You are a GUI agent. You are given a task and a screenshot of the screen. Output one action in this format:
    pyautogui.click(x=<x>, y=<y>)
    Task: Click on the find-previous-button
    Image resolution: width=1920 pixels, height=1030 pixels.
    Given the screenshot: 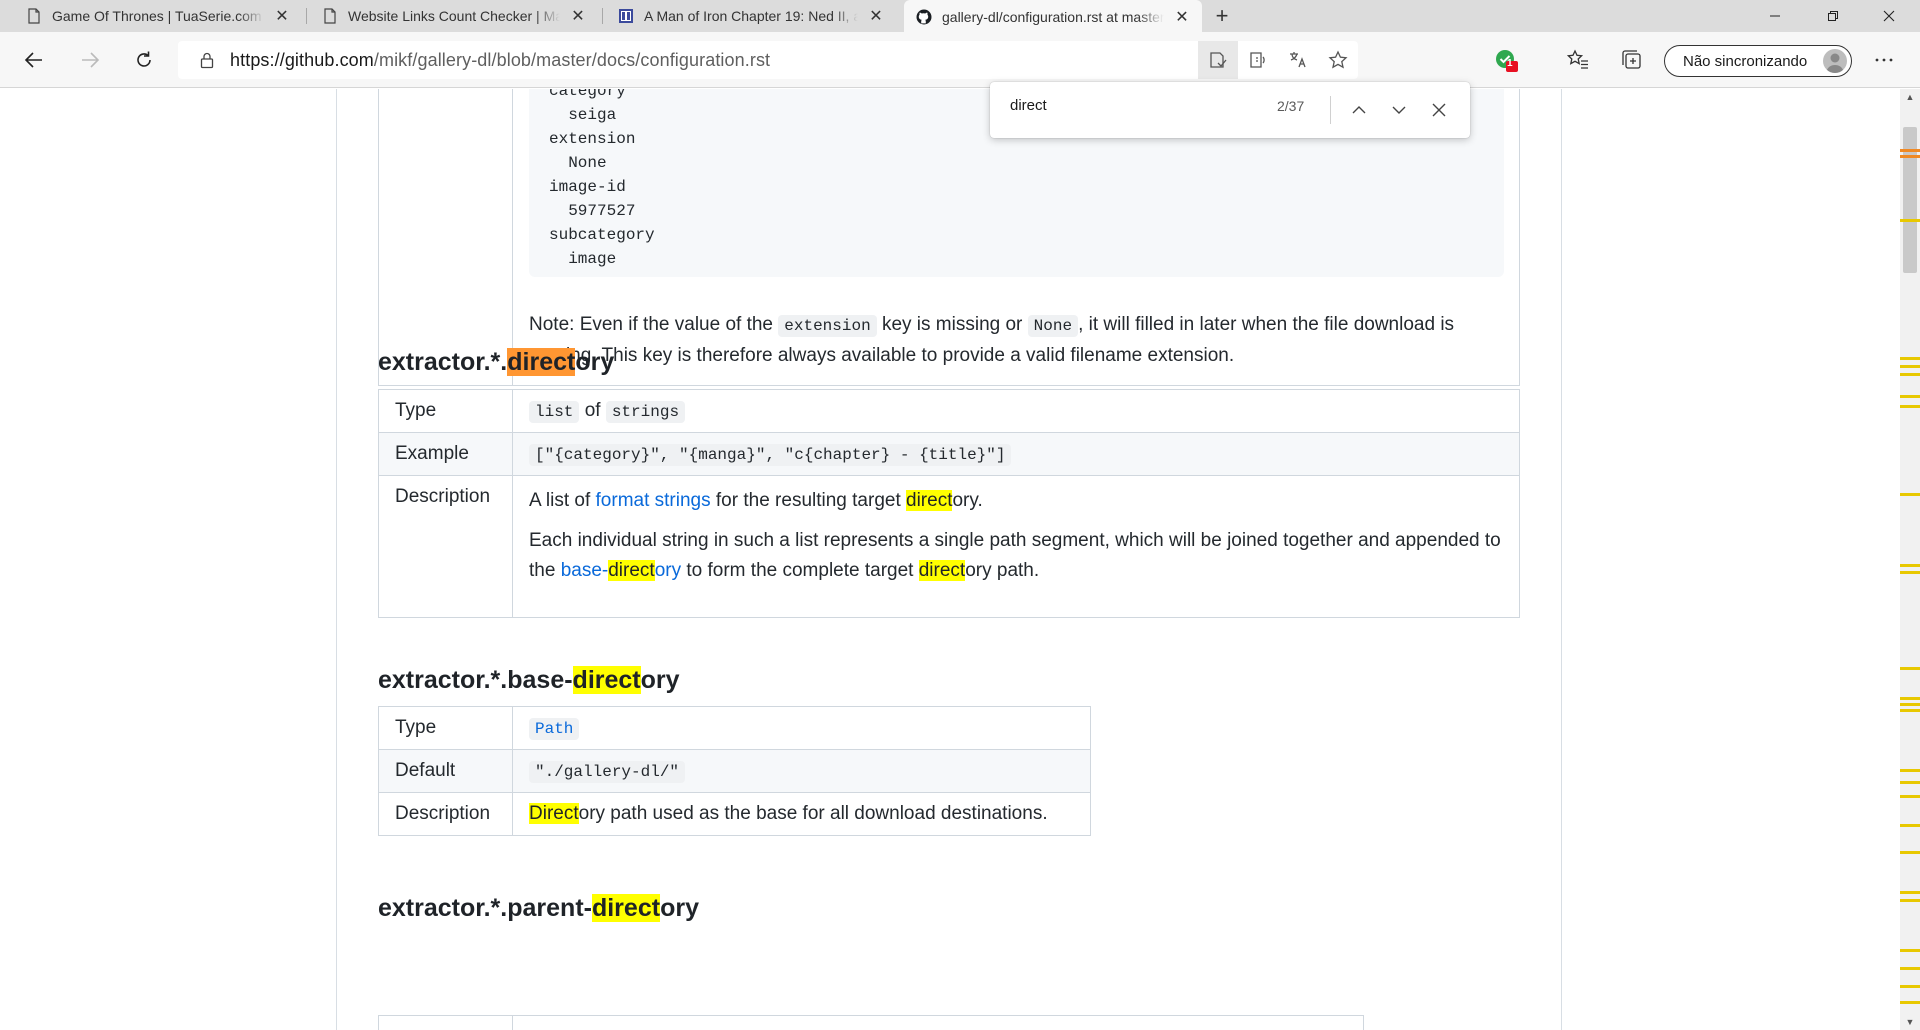 What is the action you would take?
    pyautogui.click(x=1359, y=110)
    